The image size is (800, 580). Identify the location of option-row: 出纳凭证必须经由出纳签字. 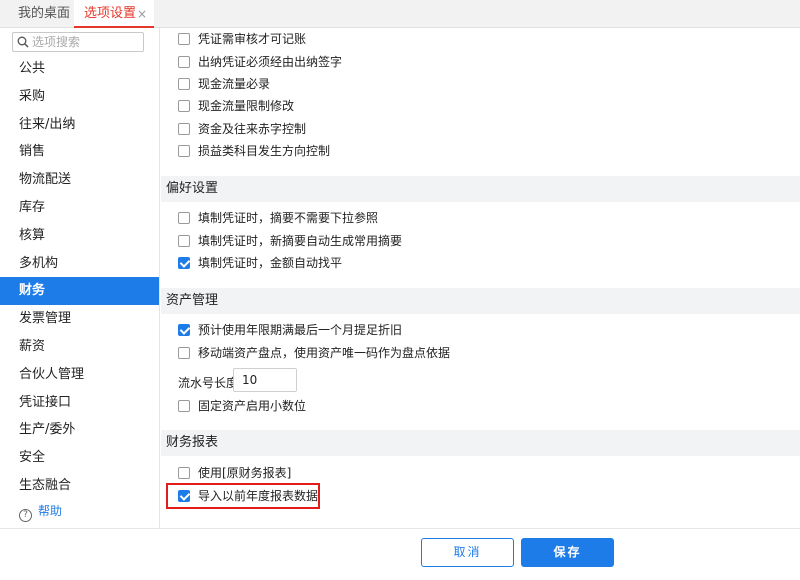
(260, 62).